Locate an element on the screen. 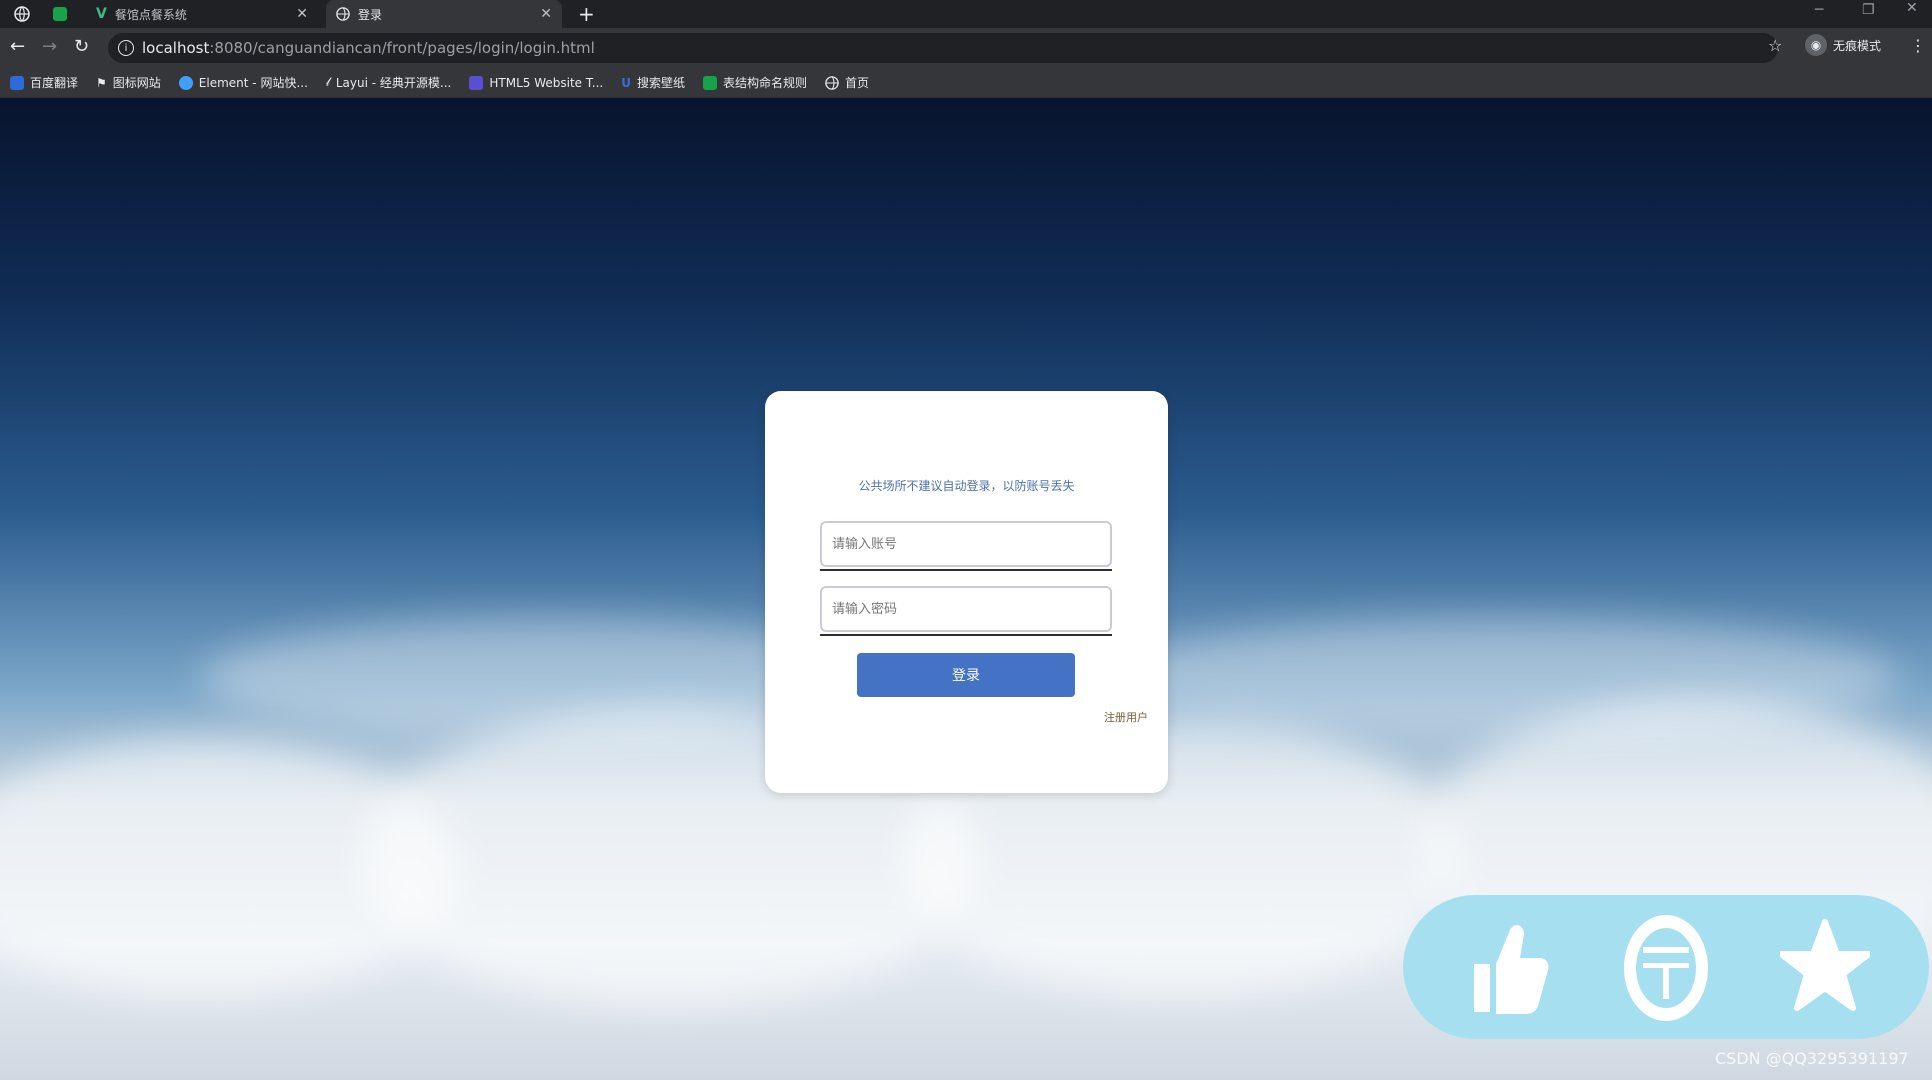 This screenshot has width=1932, height=1080. globe-tab-icon is located at coordinates (22, 14).